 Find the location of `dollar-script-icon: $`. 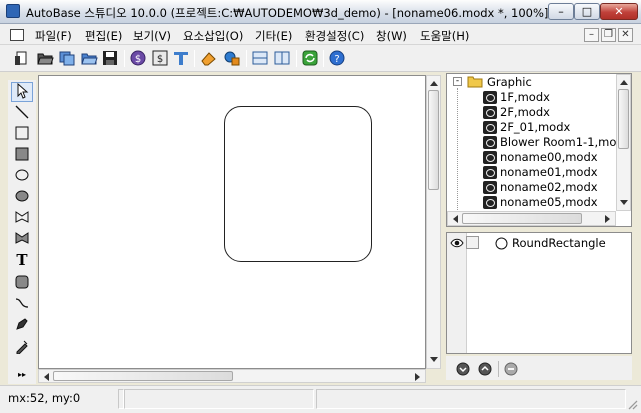

dollar-script-icon: $ is located at coordinates (138, 58).